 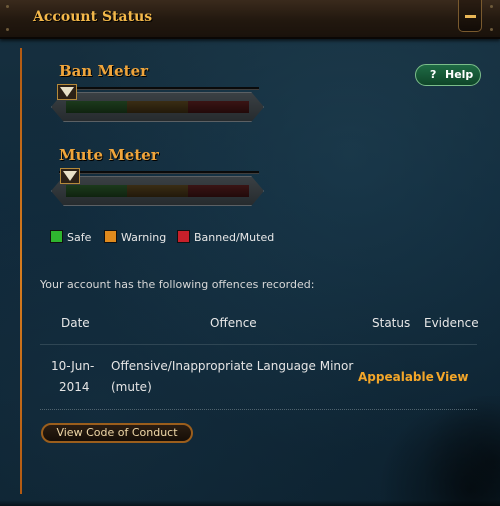 What do you see at coordinates (96, 191) in the screenshot?
I see `mute-meter-safe-zone` at bounding box center [96, 191].